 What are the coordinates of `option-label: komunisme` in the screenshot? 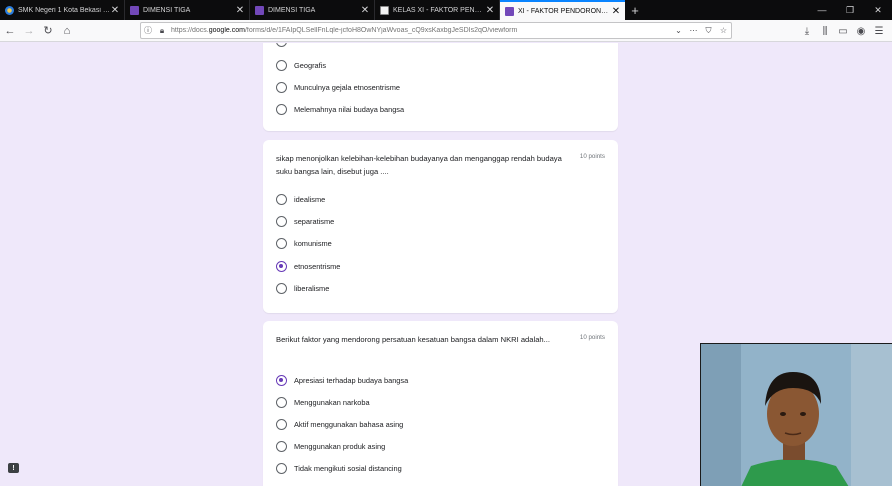 It's located at (313, 243).